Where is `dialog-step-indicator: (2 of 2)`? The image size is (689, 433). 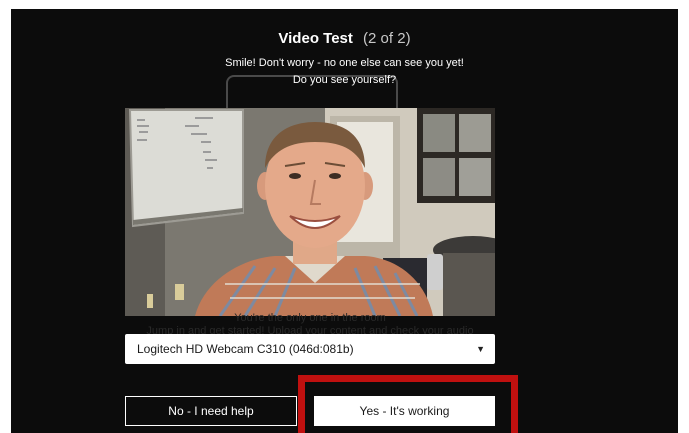
dialog-step-indicator: (2 of 2) is located at coordinates (387, 38).